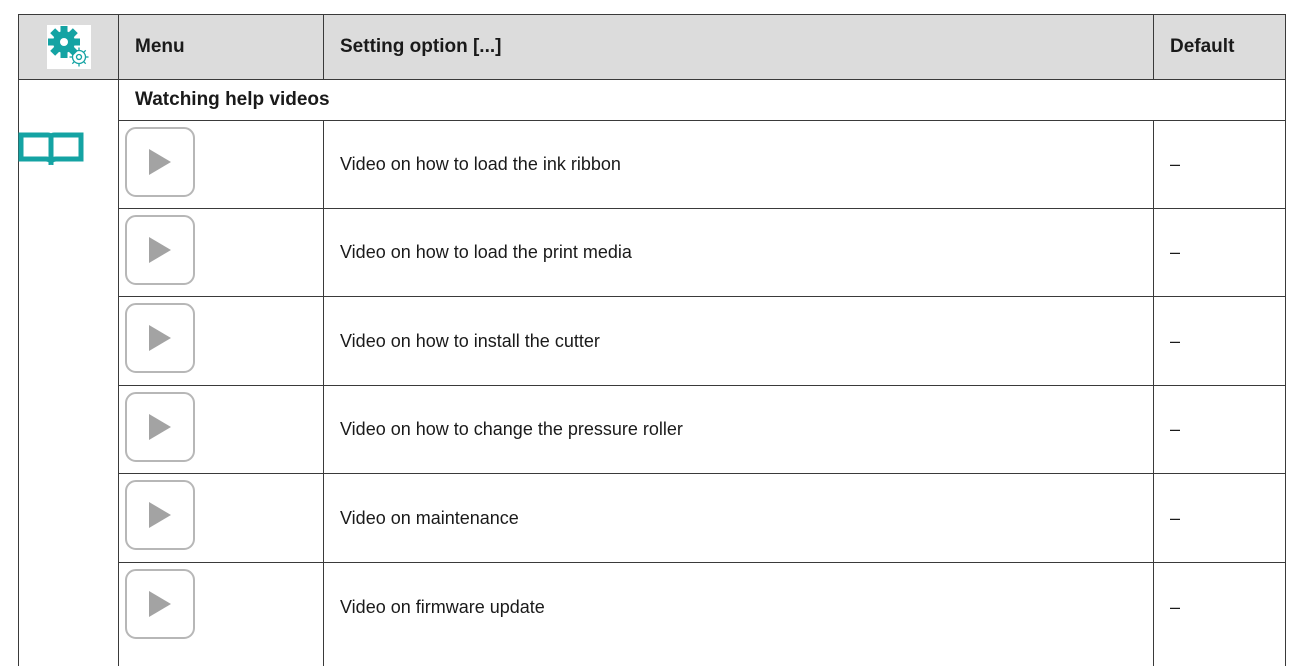 The height and width of the screenshot is (666, 1295). I want to click on column-header-menu: Menu, so click(221, 47).